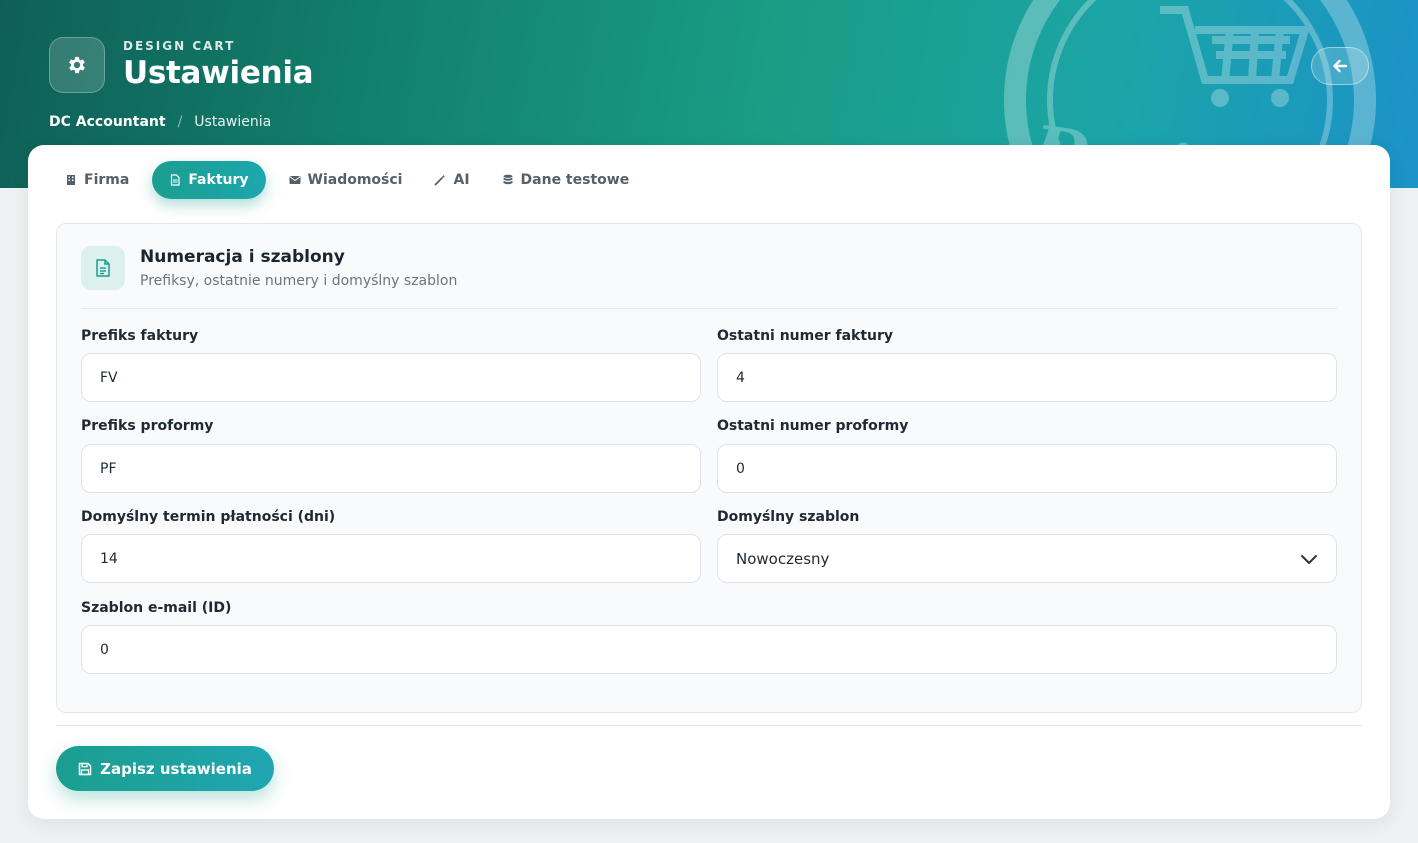 The height and width of the screenshot is (843, 1418). What do you see at coordinates (709, 649) in the screenshot?
I see `email-template-input: 0` at bounding box center [709, 649].